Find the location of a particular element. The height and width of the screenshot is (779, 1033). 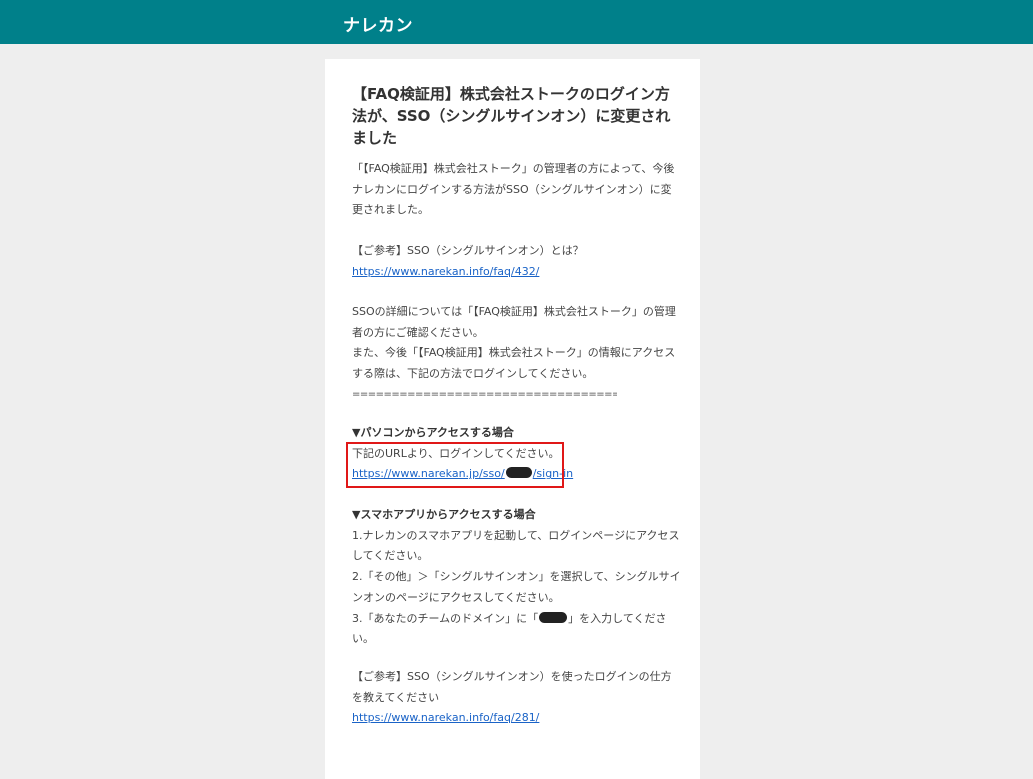

app-header: ナレカン is located at coordinates (516, 22).